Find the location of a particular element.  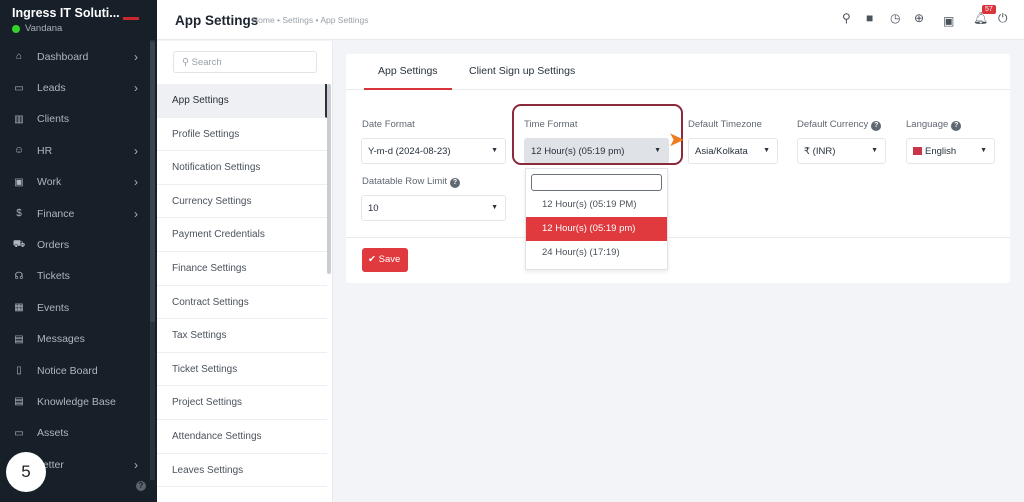

step-marker: 5 is located at coordinates (26, 472).